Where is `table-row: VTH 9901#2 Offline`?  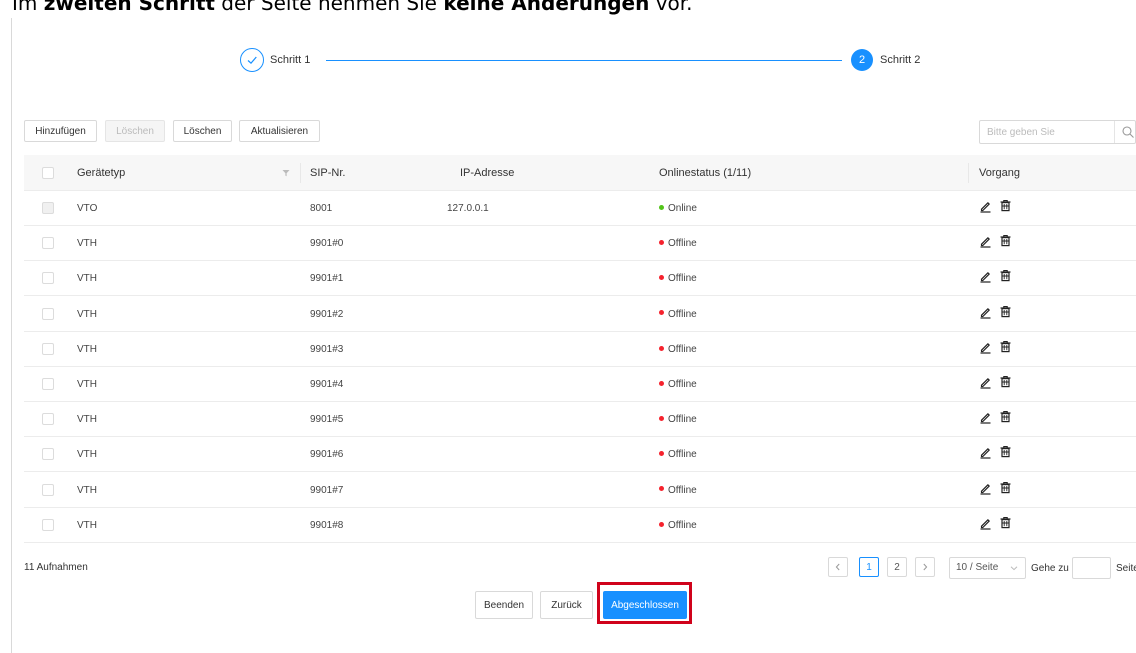
table-row: VTH 9901#2 Offline is located at coordinates (580, 314).